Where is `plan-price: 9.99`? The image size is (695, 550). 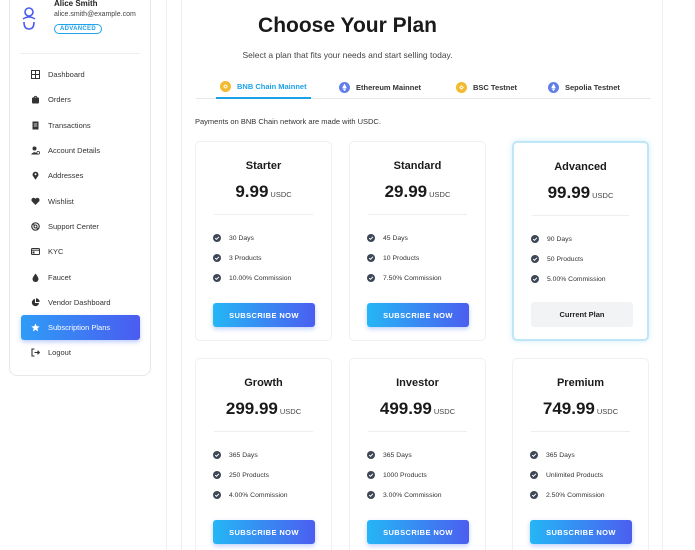 plan-price: 9.99 is located at coordinates (252, 191).